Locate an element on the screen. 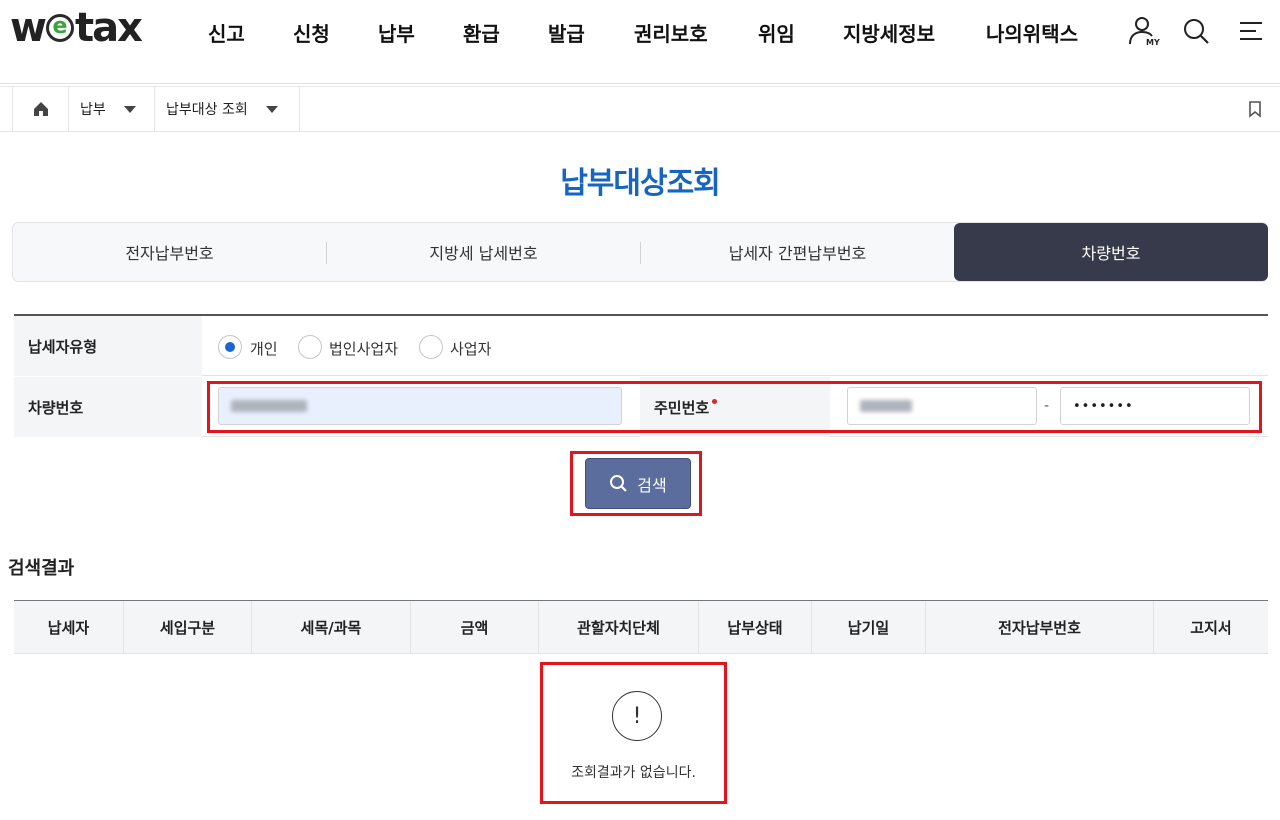 This screenshot has height=820, width=1280. nav-item-apply: 신청 is located at coordinates (311, 32).